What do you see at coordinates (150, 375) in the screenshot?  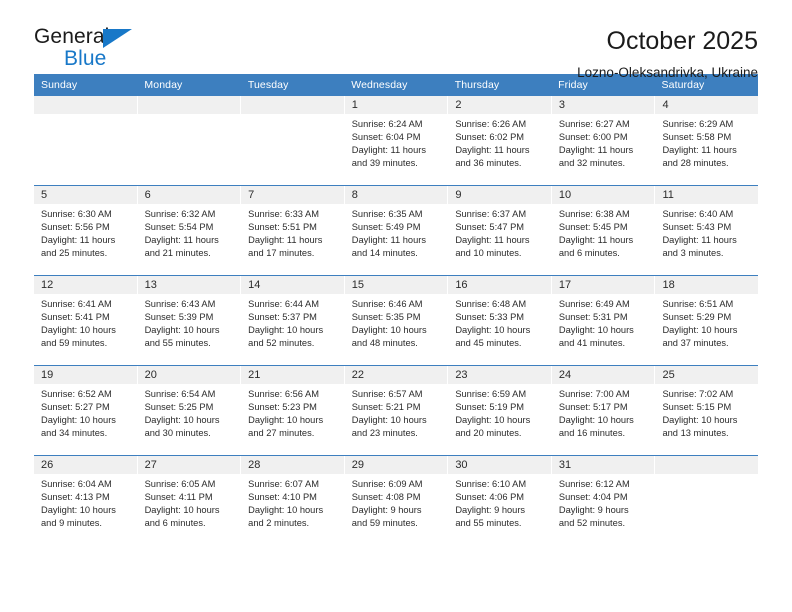 I see `date-number: 20` at bounding box center [150, 375].